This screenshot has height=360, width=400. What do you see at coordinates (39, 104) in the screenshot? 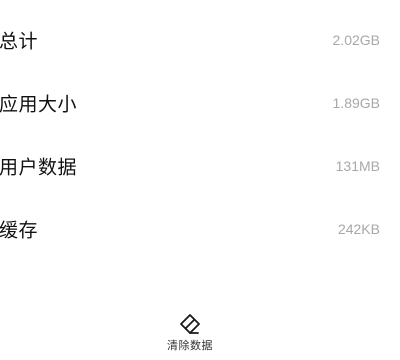
I see `storage-row-label: 应用大小` at bounding box center [39, 104].